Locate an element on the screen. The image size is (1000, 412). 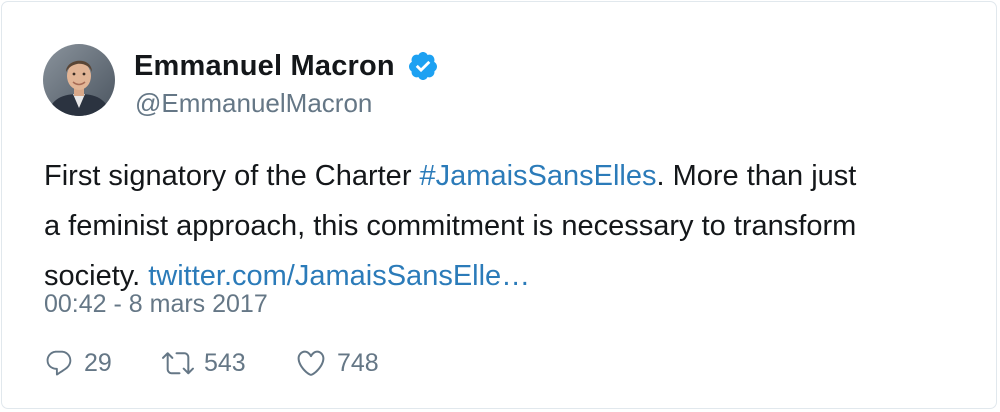
tweet-text-segment: First signatory of the Charter is located at coordinates (232, 176).